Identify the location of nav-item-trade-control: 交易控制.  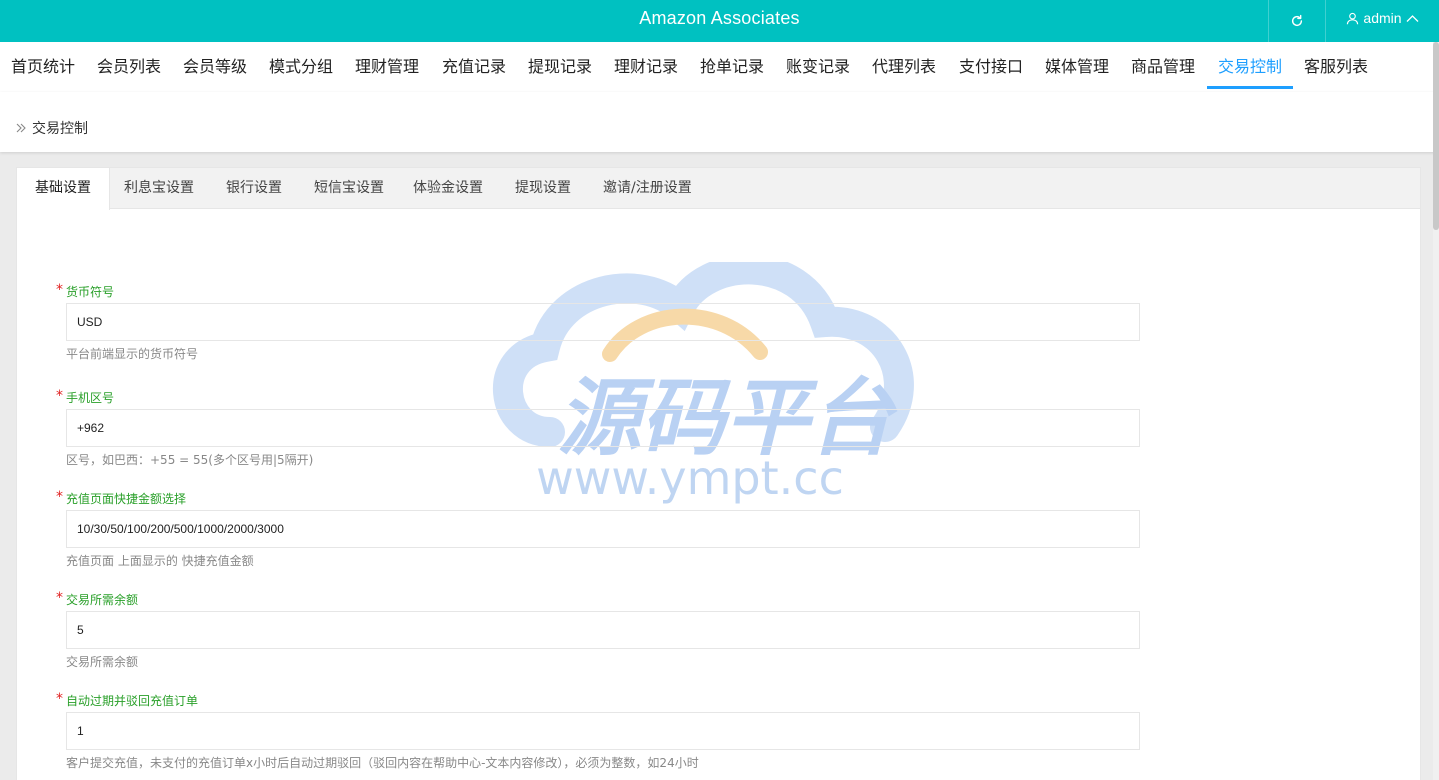
(1250, 65).